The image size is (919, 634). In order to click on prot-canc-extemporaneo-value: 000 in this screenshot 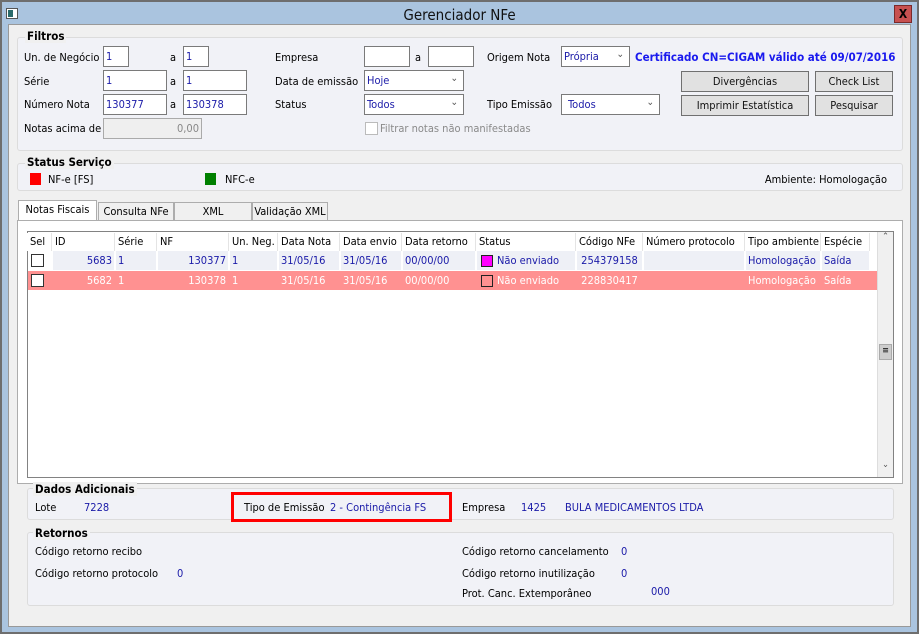, I will do `click(660, 591)`.